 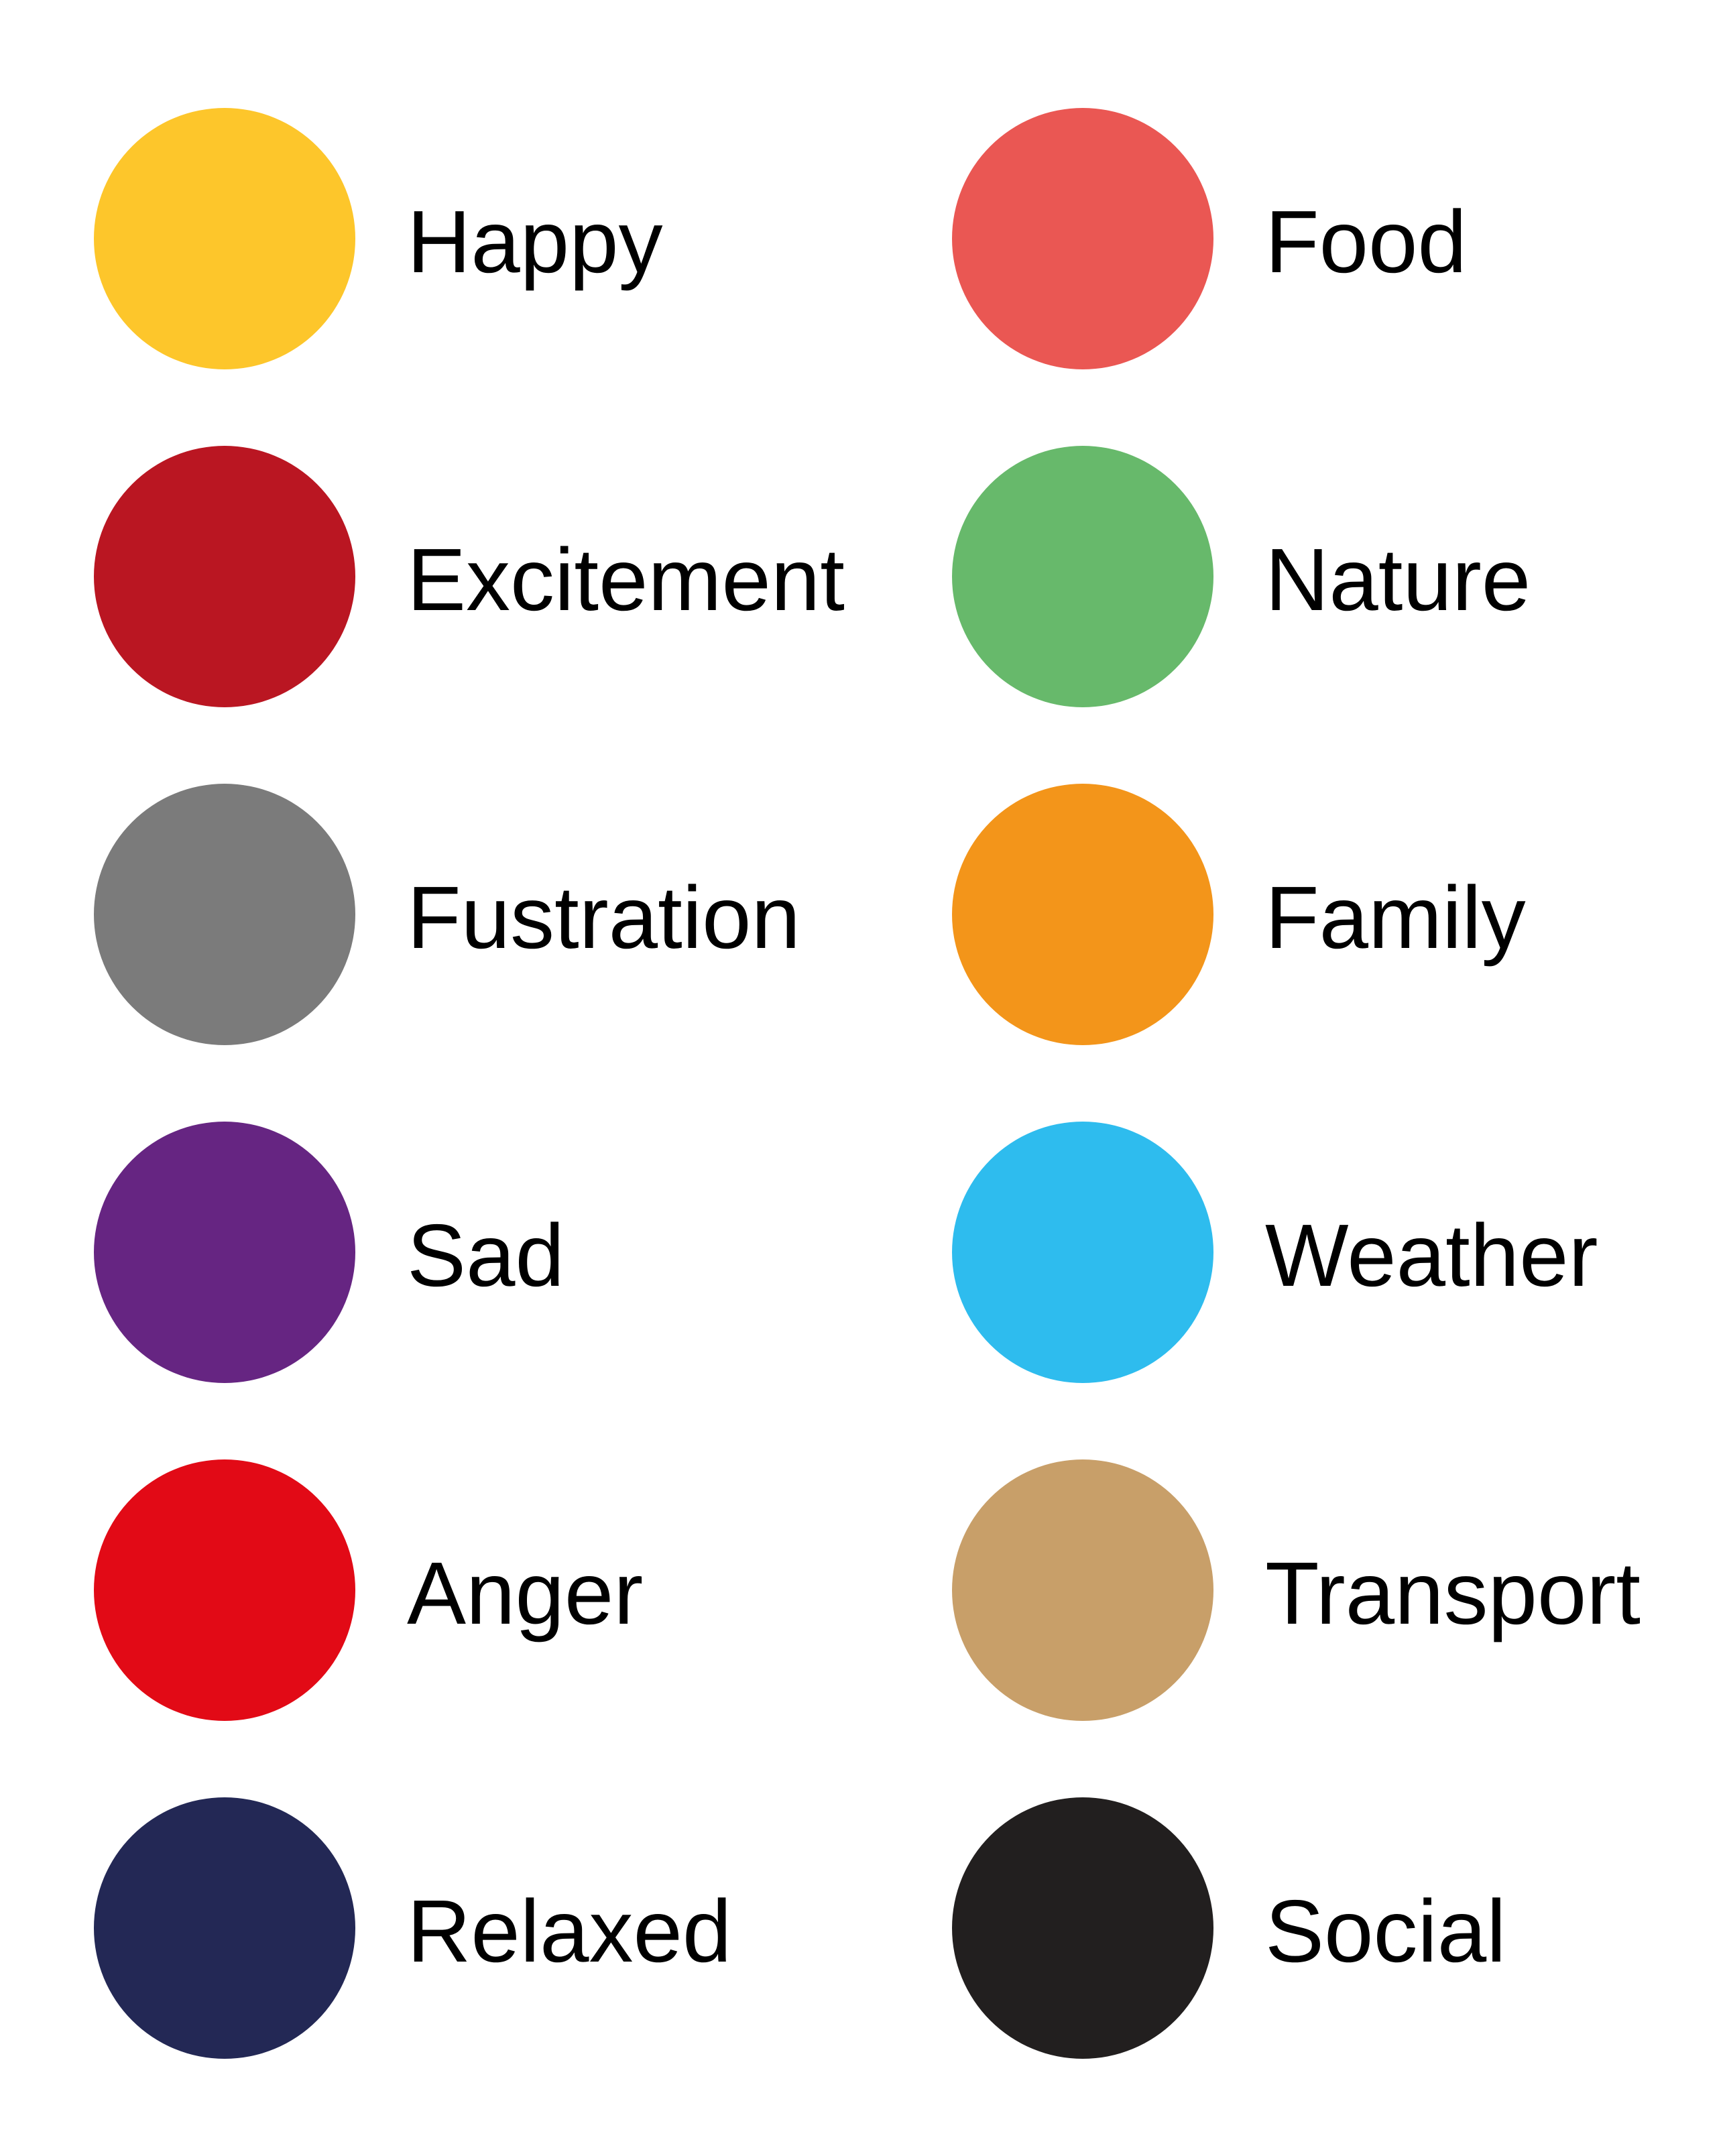 I want to click on legend-item-social: Social, so click(x=1229, y=1928).